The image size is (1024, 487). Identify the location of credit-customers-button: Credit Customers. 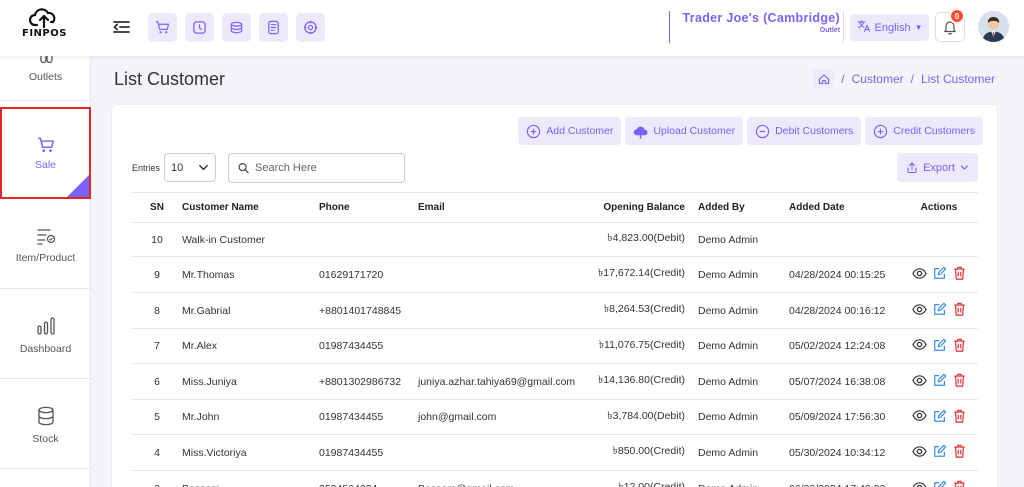
(924, 131).